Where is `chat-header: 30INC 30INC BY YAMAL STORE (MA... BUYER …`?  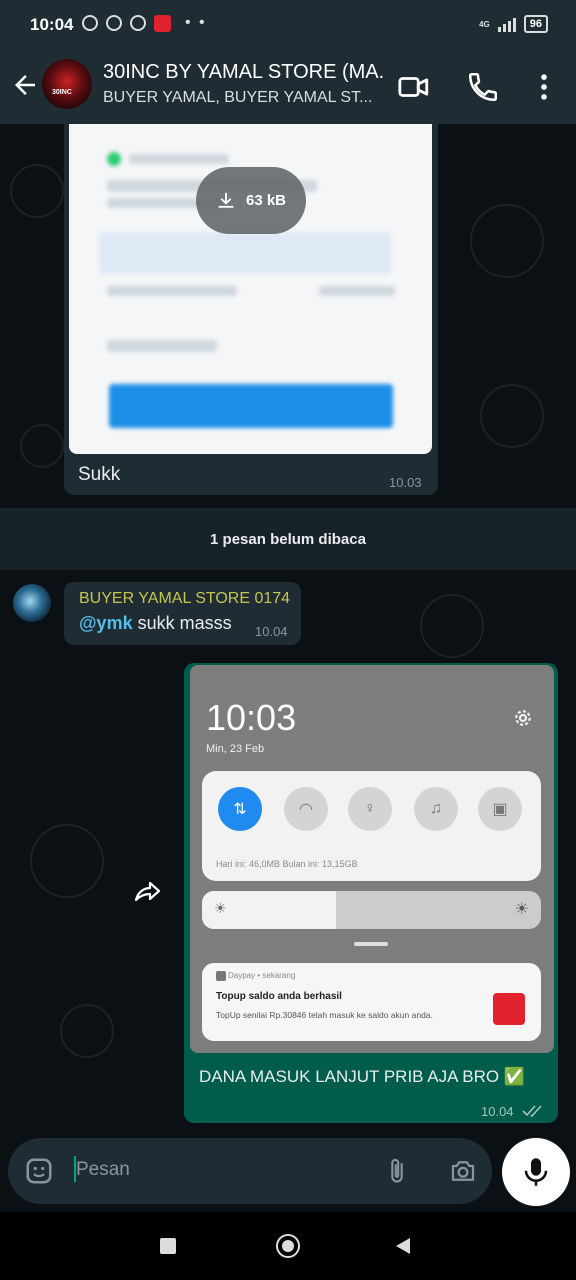
chat-header: 30INC 30INC BY YAMAL STORE (MA... BUYER … is located at coordinates (288, 87).